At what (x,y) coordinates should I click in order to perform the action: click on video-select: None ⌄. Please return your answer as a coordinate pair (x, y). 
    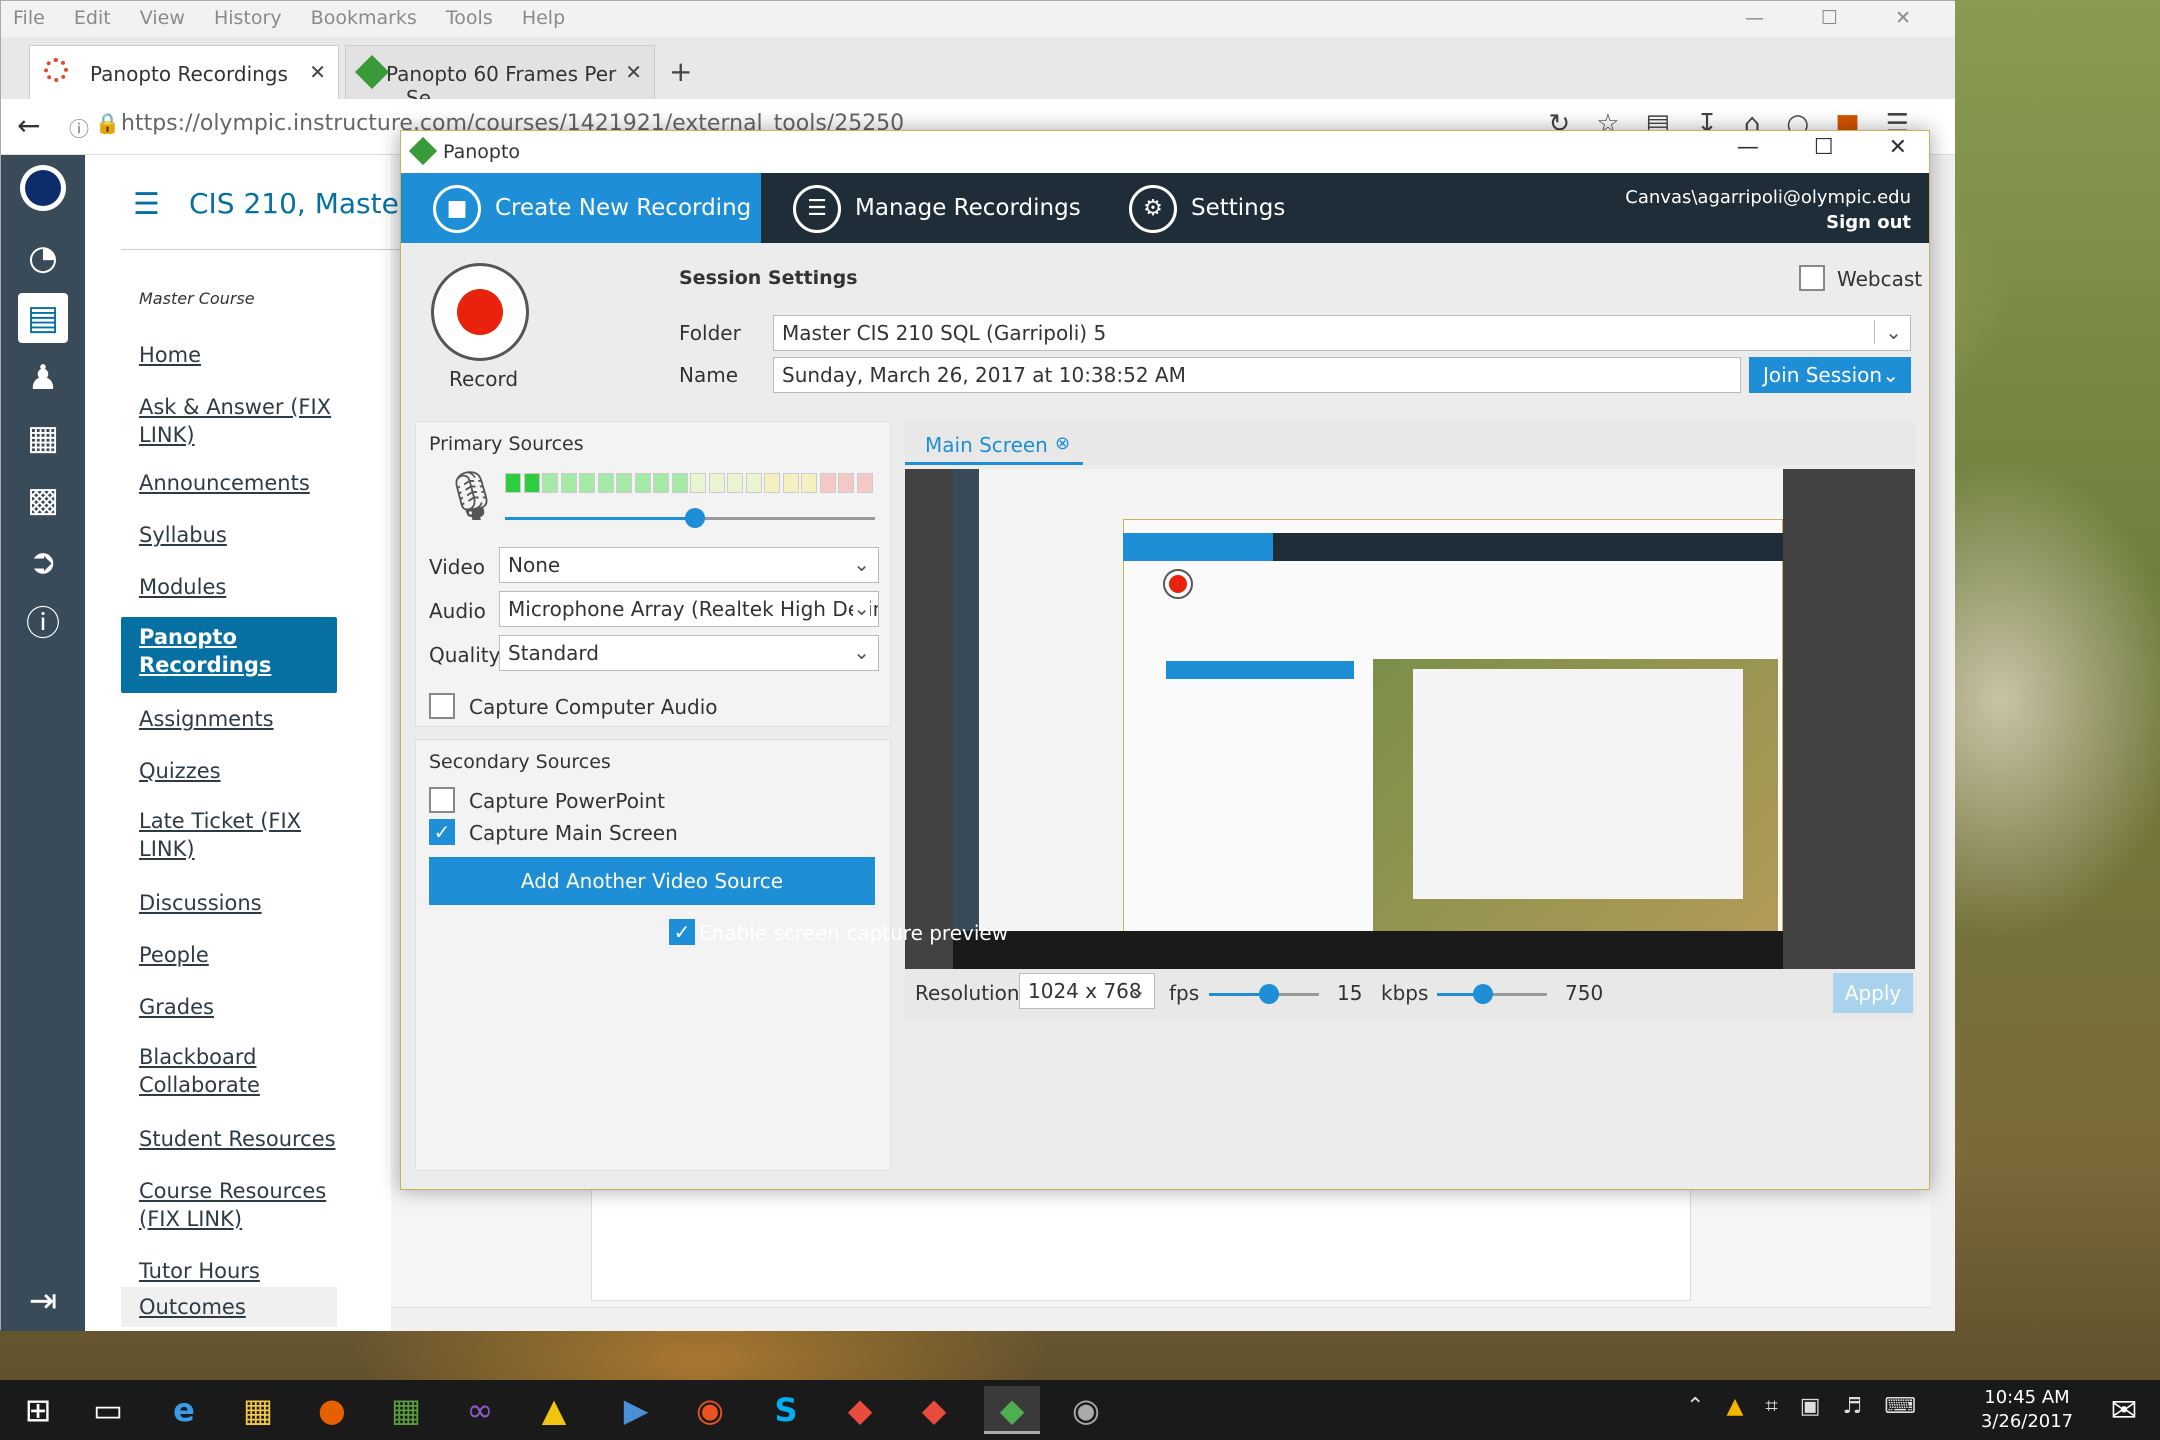
    Looking at the image, I should click on (689, 565).